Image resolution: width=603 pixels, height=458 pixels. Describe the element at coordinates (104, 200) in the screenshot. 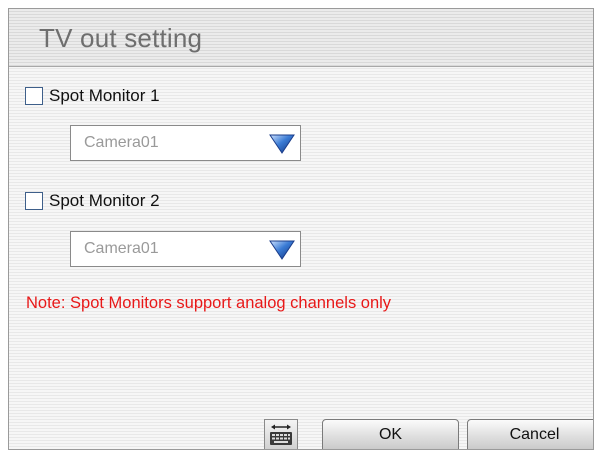

I see `spot-monitor-2-label: Spot Monitor 2` at that location.